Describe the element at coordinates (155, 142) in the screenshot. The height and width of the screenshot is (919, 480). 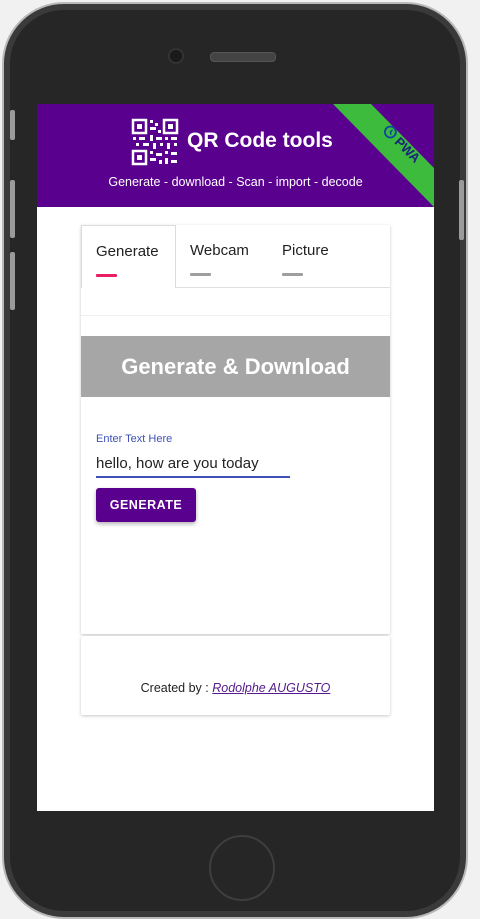
I see `qr-code-icon` at that location.